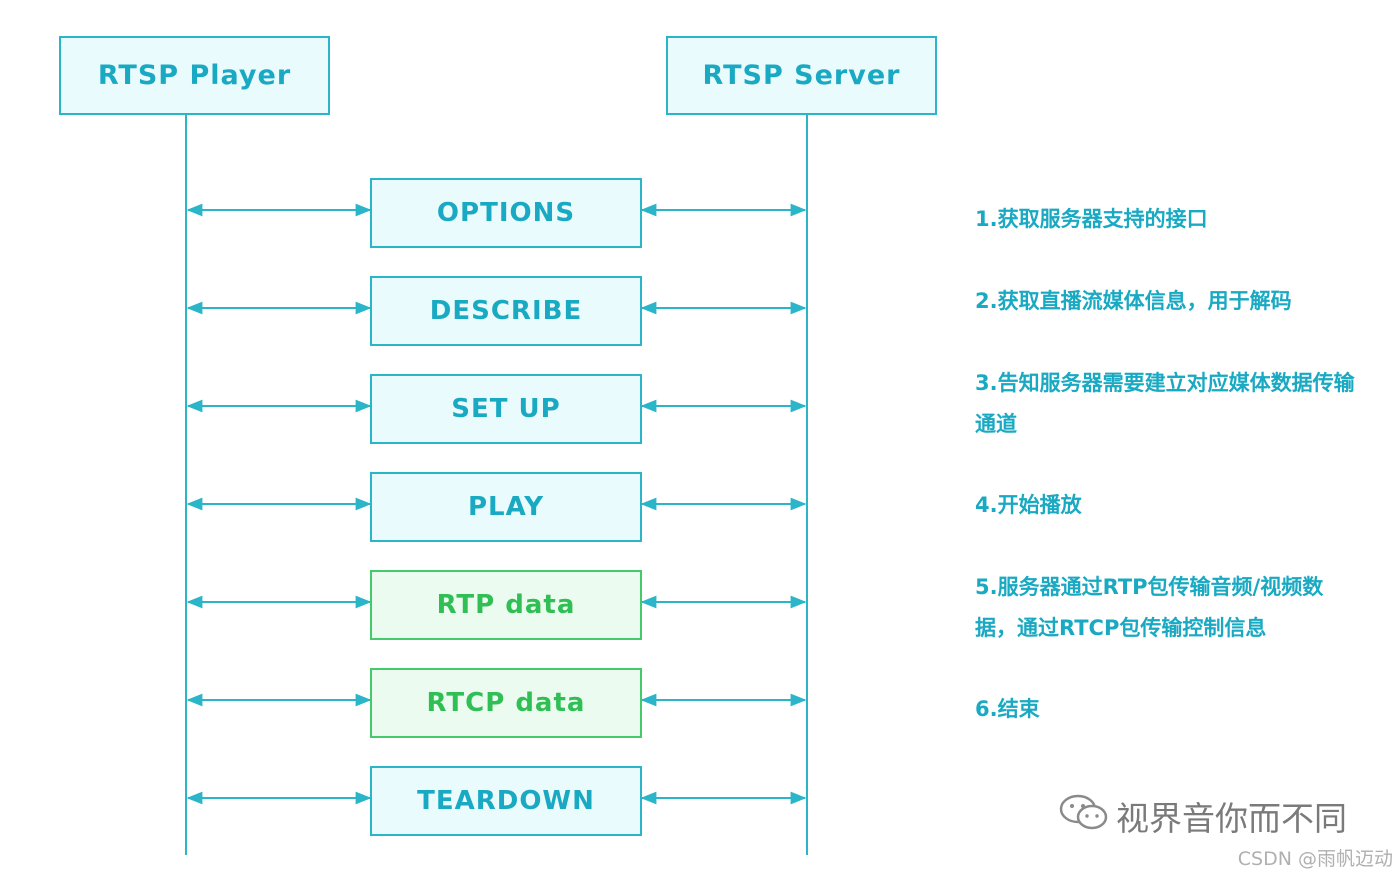 Image resolution: width=1399 pixels, height=881 pixels. What do you see at coordinates (1007, 709) in the screenshot?
I see `note-6: 6.结束` at bounding box center [1007, 709].